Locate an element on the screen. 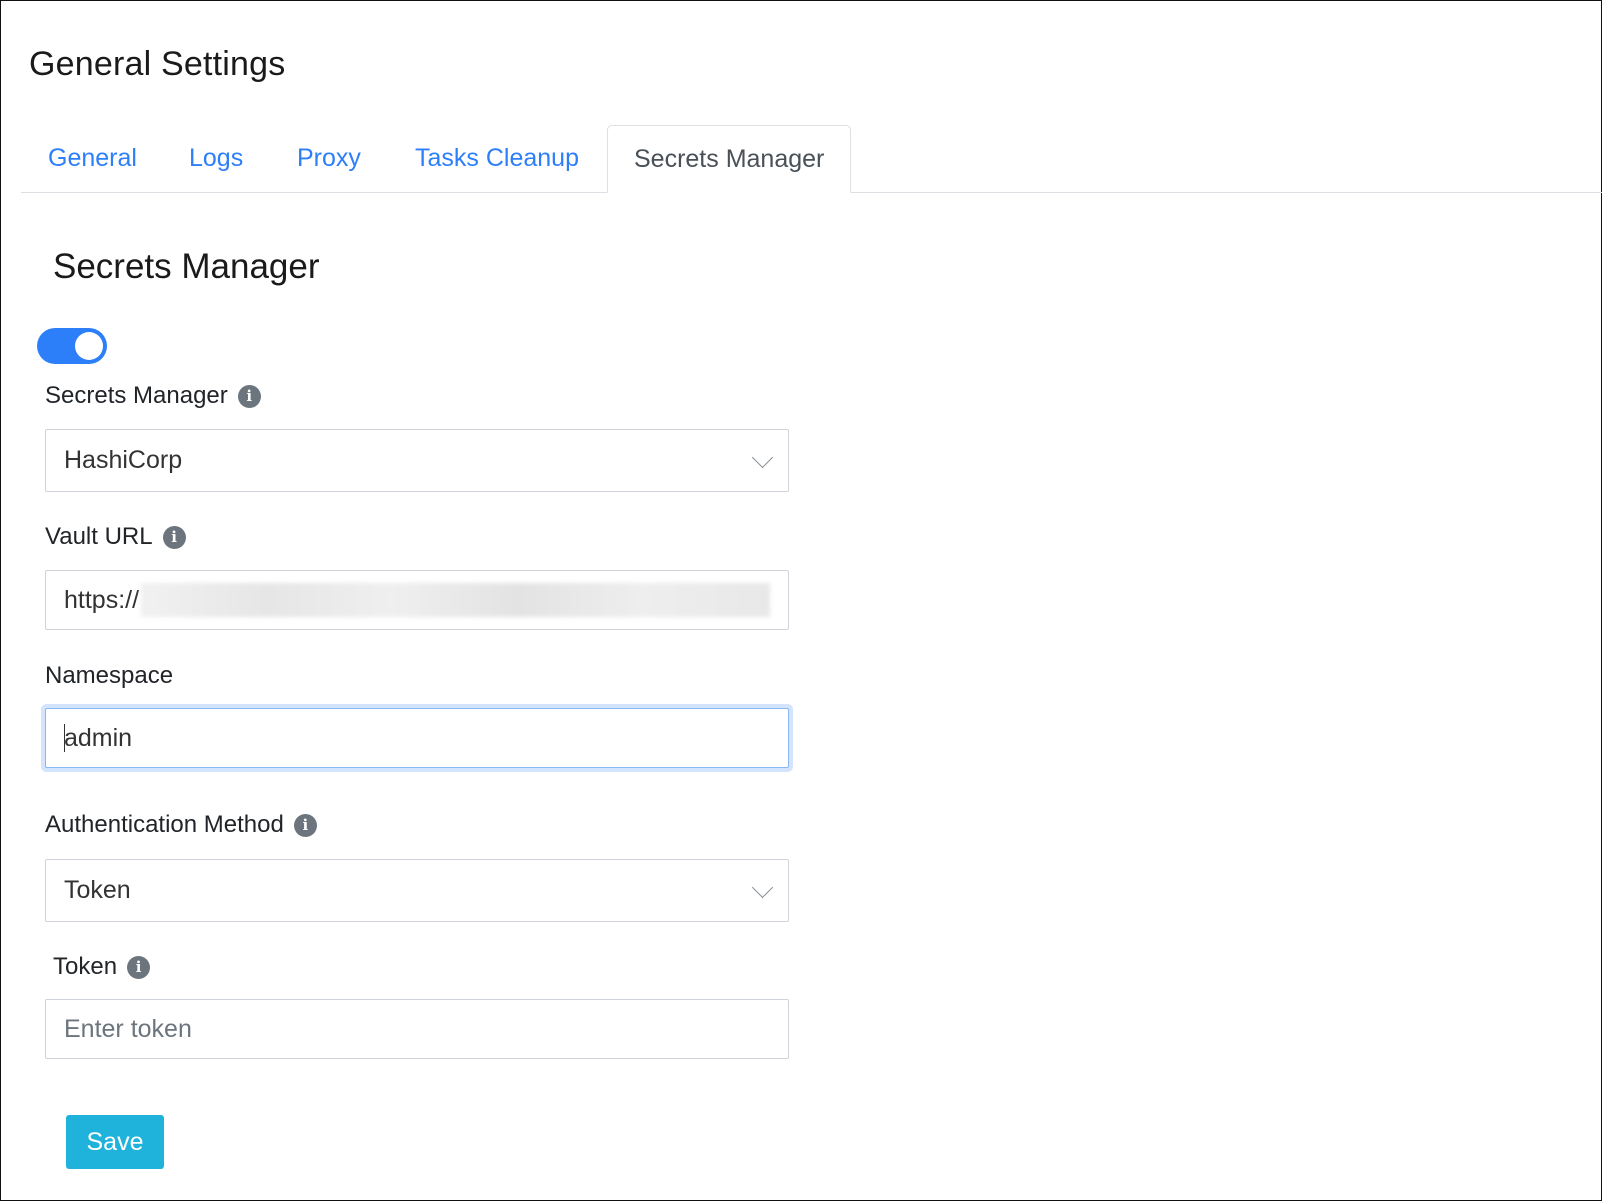 The image size is (1602, 1201). secrets-manager-label-row: Secrets Manager i is located at coordinates (153, 396).